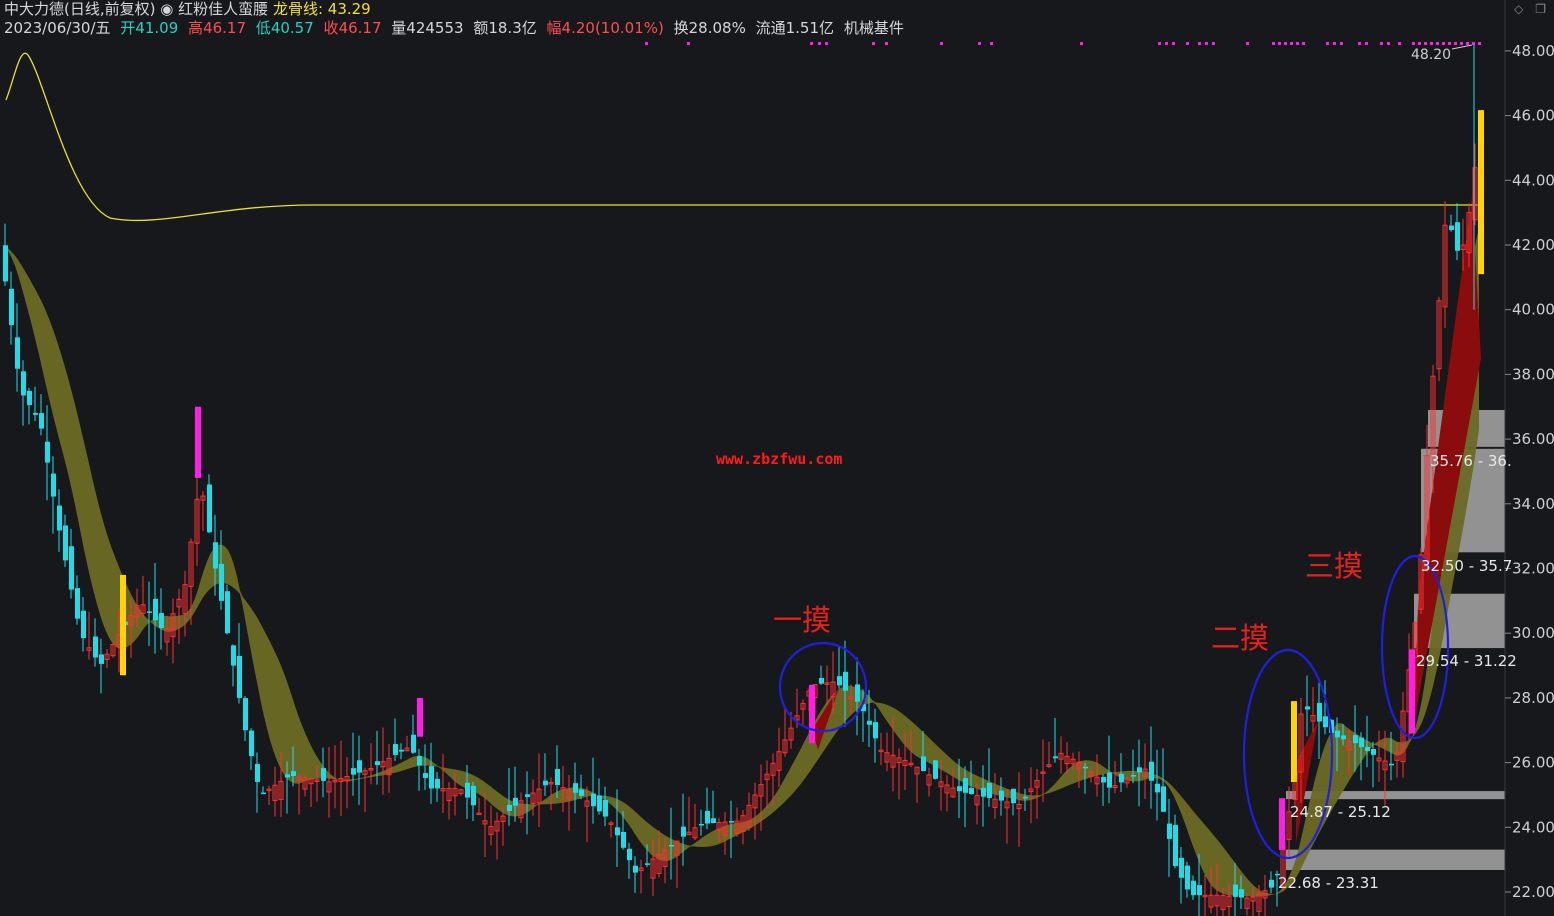 The image size is (1554, 916). Describe the element at coordinates (1063, 43) in the screenshot. I see `signal-dots` at that location.